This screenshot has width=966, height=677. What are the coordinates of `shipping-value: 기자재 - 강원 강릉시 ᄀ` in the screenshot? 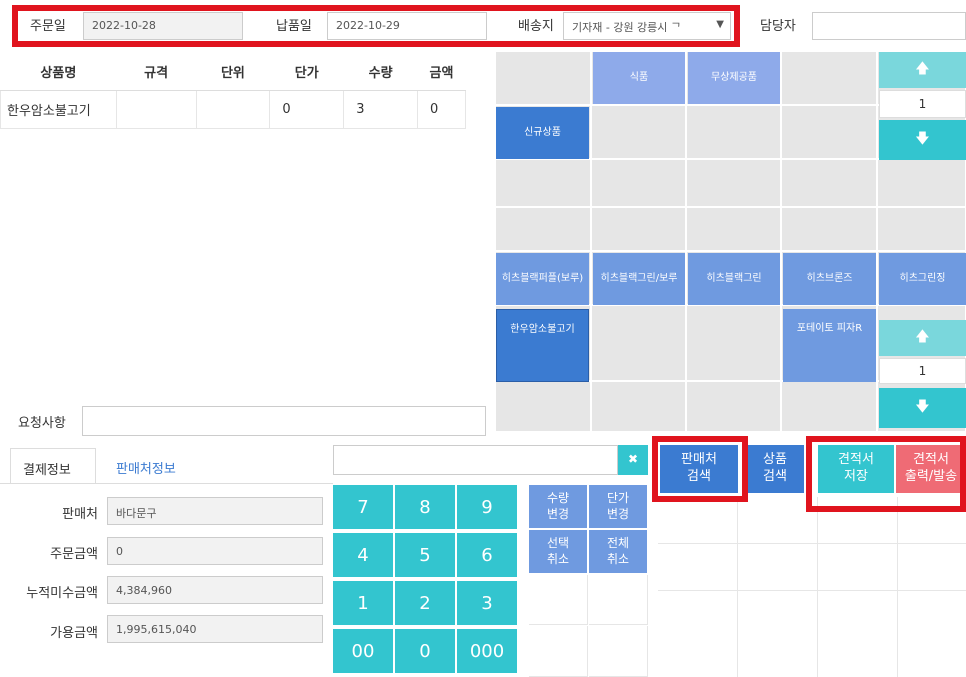 It's located at (627, 27).